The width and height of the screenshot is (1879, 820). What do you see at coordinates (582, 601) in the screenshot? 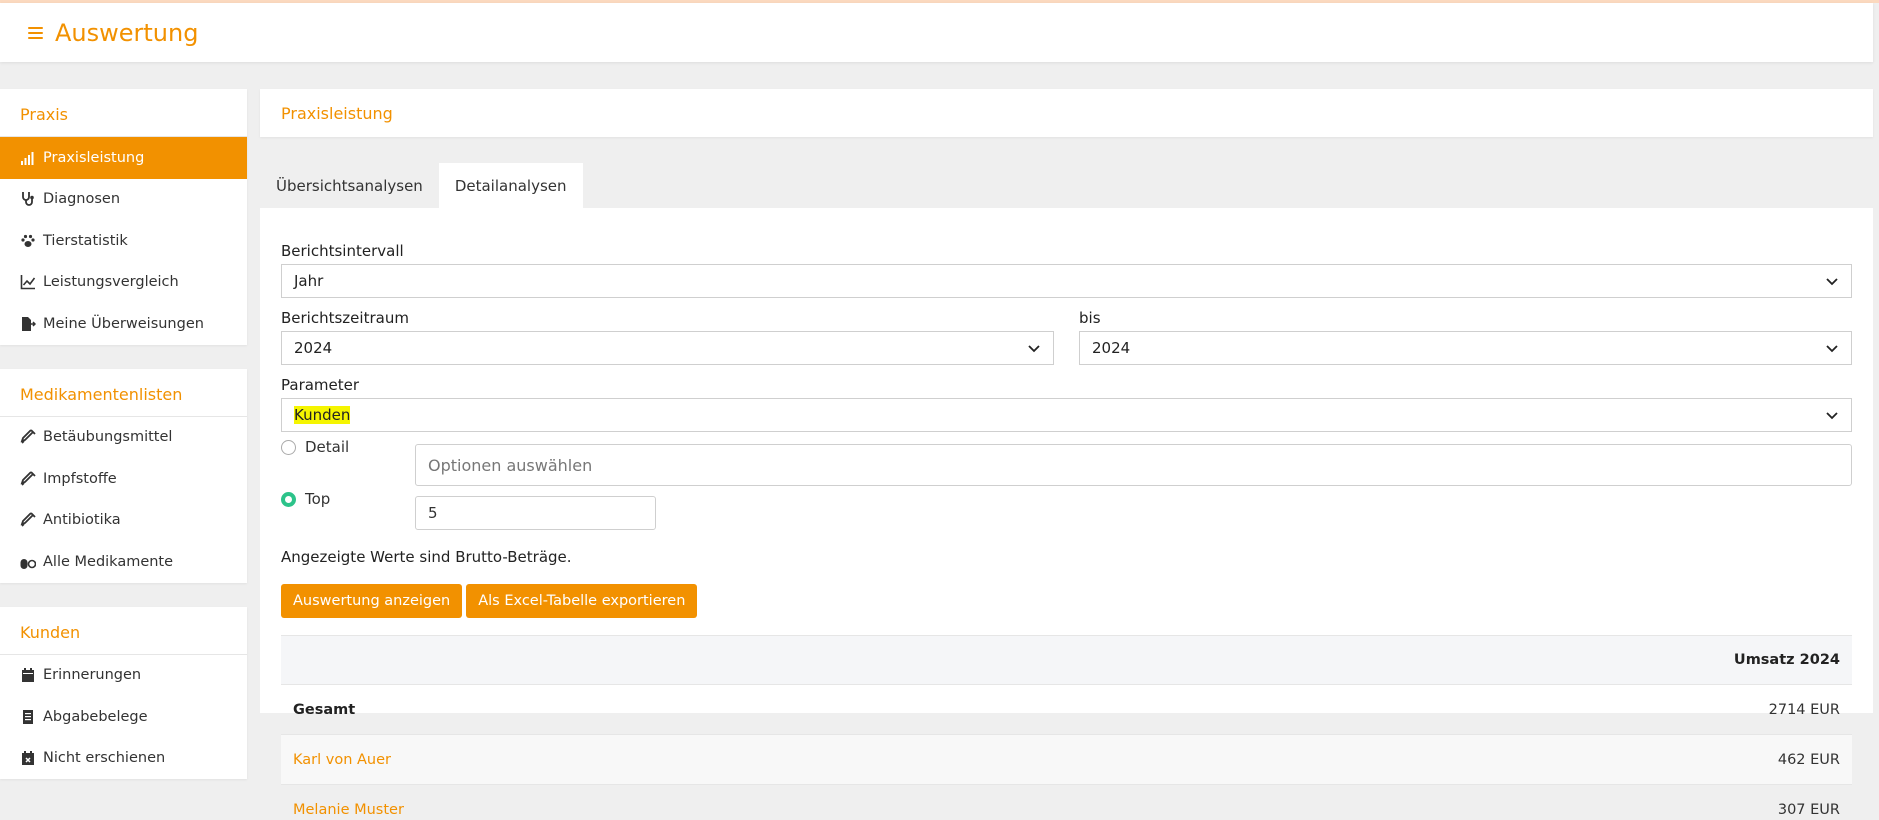
I see `export-excel-button: Als Excel-Tabelle exportieren` at bounding box center [582, 601].